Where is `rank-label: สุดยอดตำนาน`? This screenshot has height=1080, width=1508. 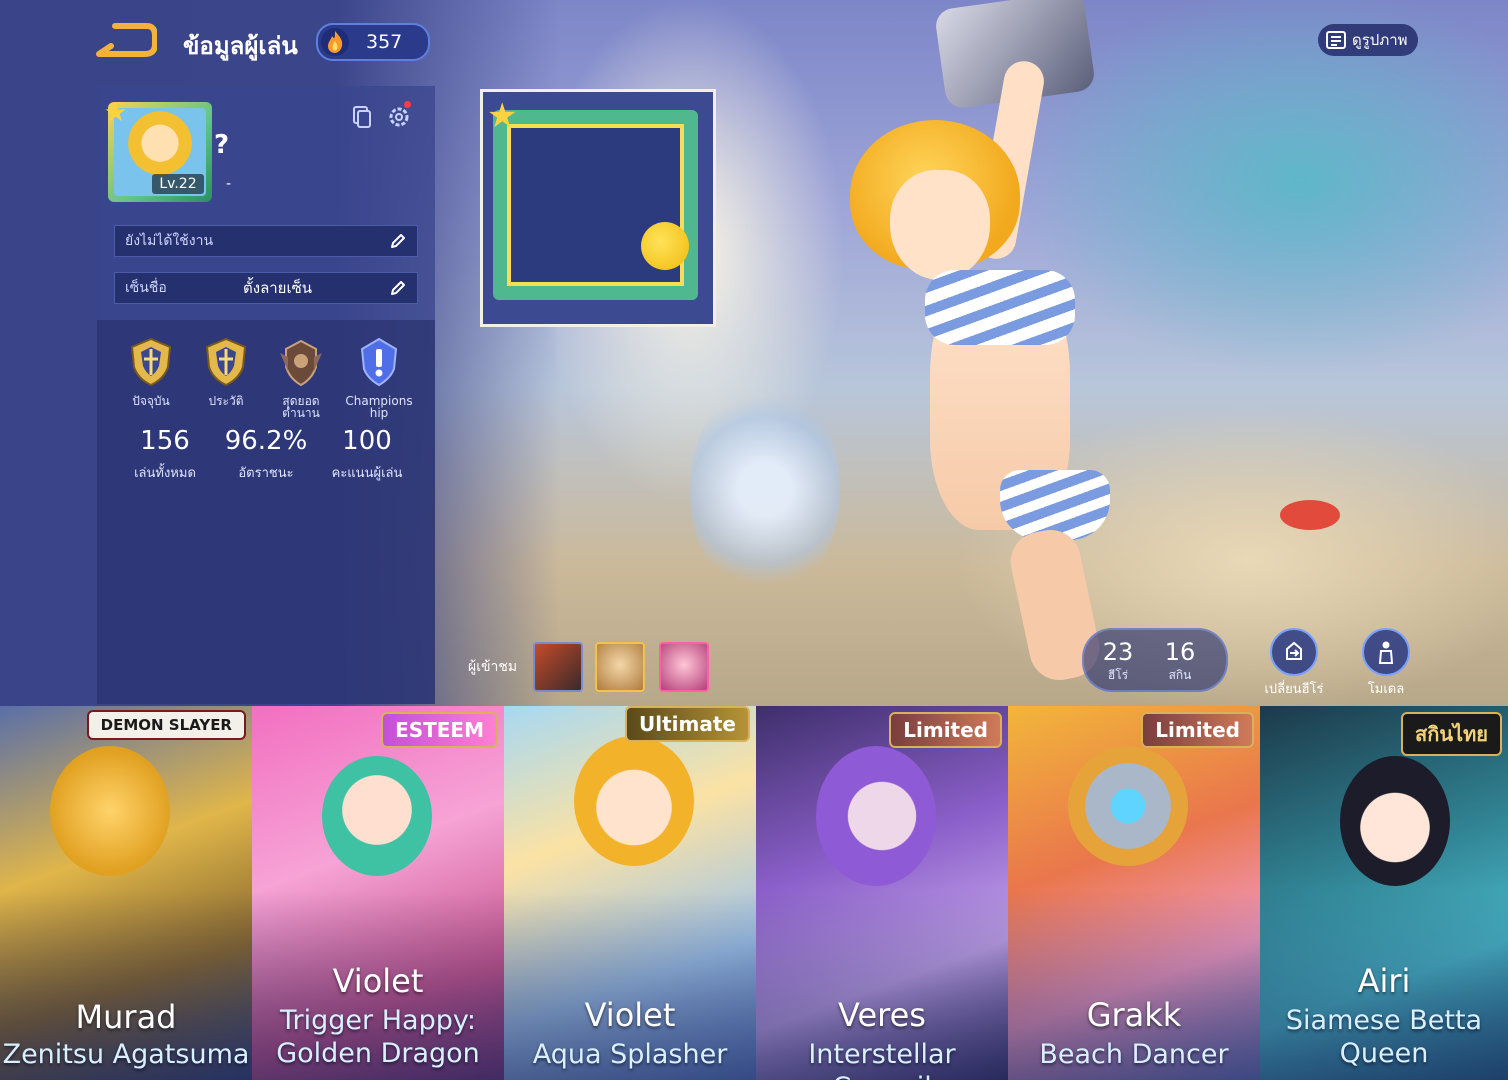
rank-label: สุดยอดตำนาน is located at coordinates (301, 407).